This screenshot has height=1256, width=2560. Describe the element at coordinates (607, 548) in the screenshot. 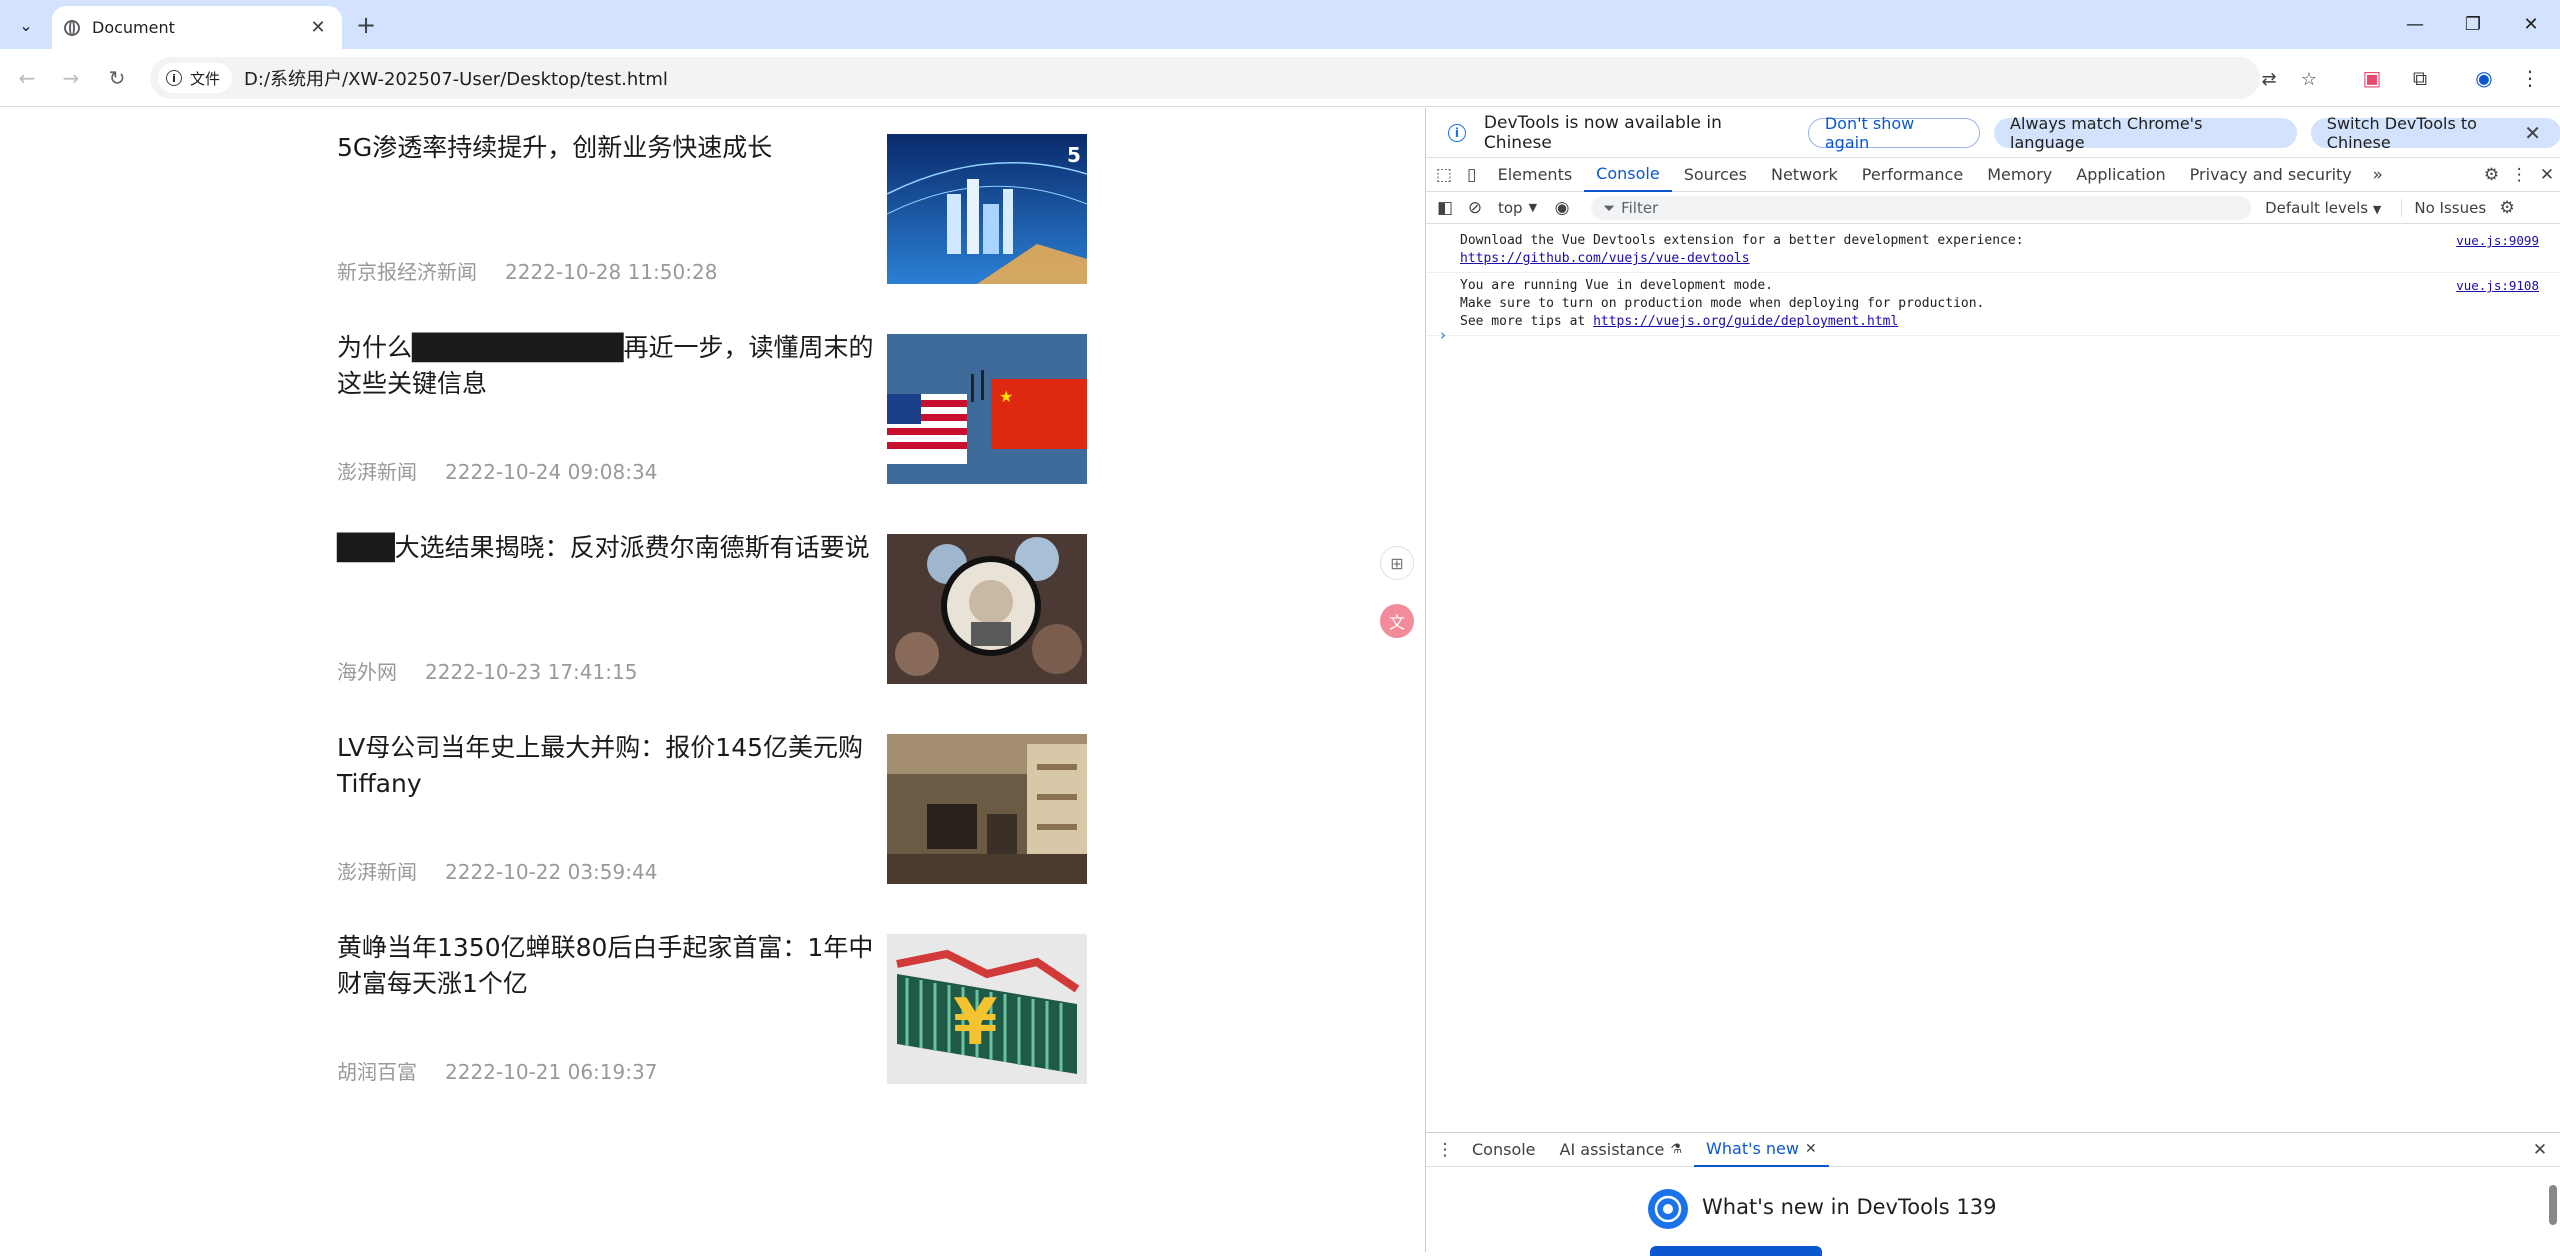

I see `news-title: ███大选结果揭晓：反对派费尔南德斯有话要说` at that location.